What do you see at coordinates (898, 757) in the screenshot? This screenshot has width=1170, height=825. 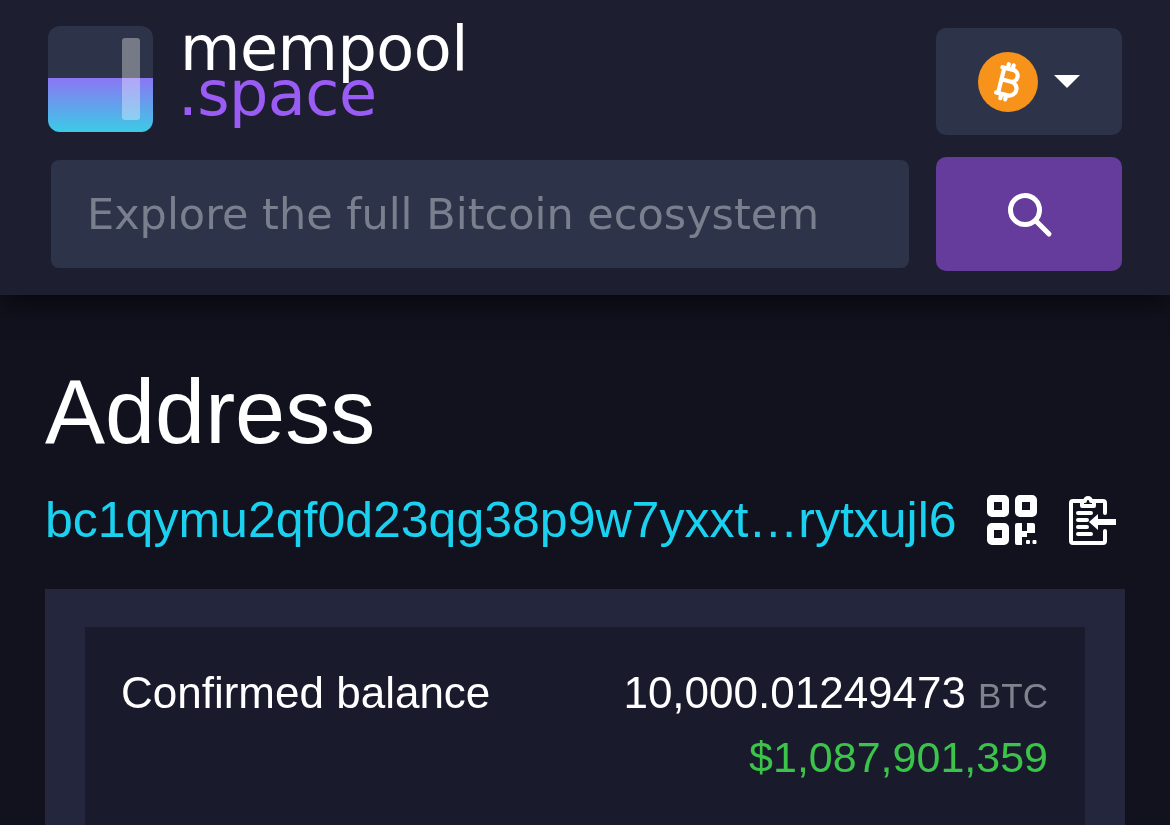 I see `fiat-value: $1,087,901,359` at bounding box center [898, 757].